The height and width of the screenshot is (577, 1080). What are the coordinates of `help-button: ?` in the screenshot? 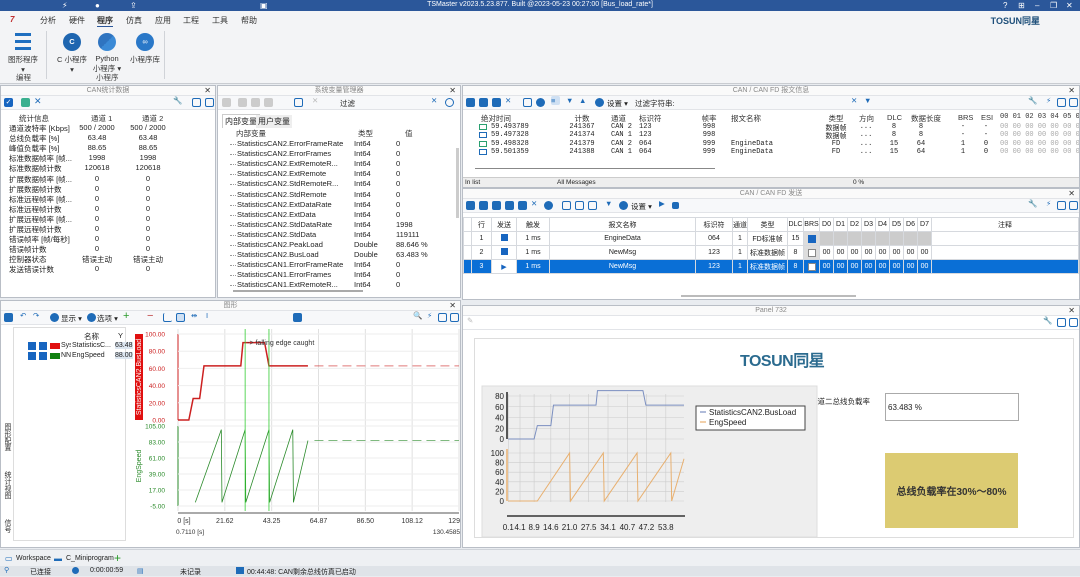 It's located at (1005, 5).